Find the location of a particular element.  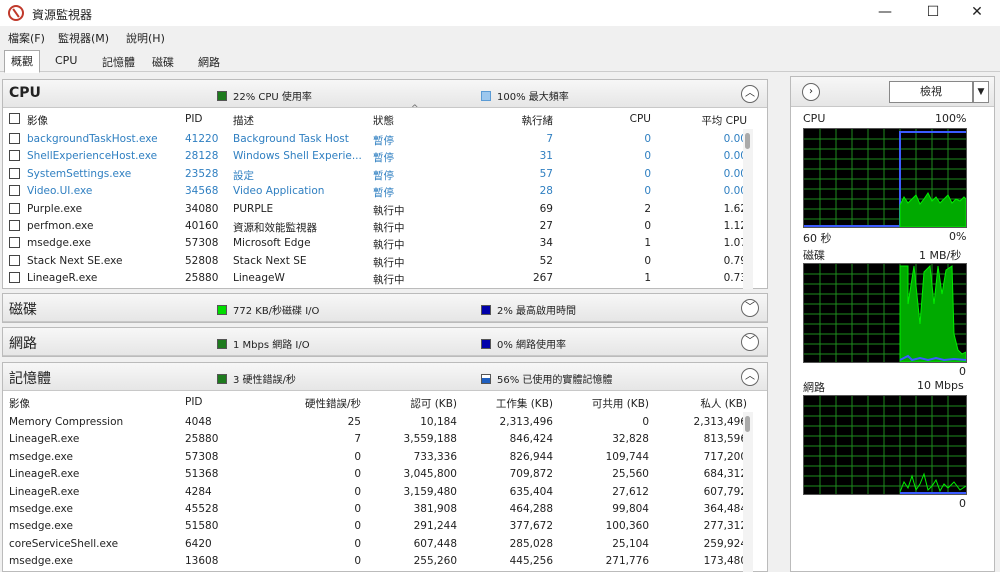

memory-table-scrollbar is located at coordinates (748, 492).